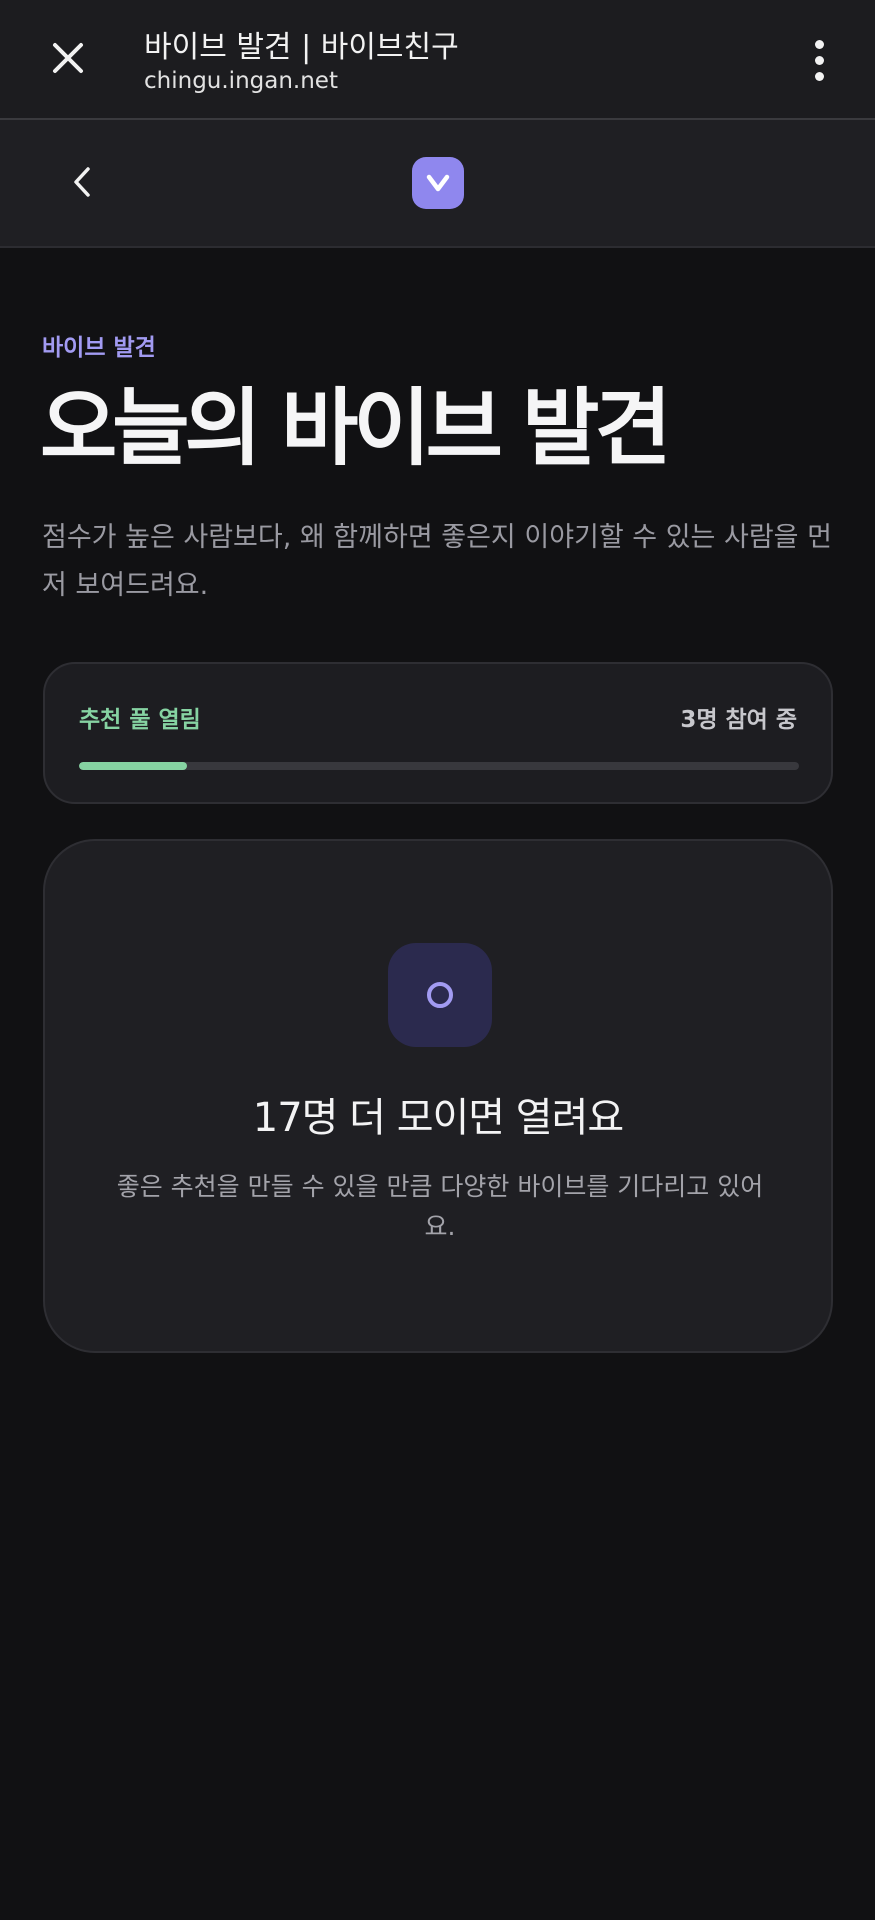 The image size is (875, 1920). Describe the element at coordinates (440, 1206) in the screenshot. I see `waiting-description: 좋은 추천을 만들 수 있을 만큼 다양한 바이브를 기다리고 있어요.` at that location.